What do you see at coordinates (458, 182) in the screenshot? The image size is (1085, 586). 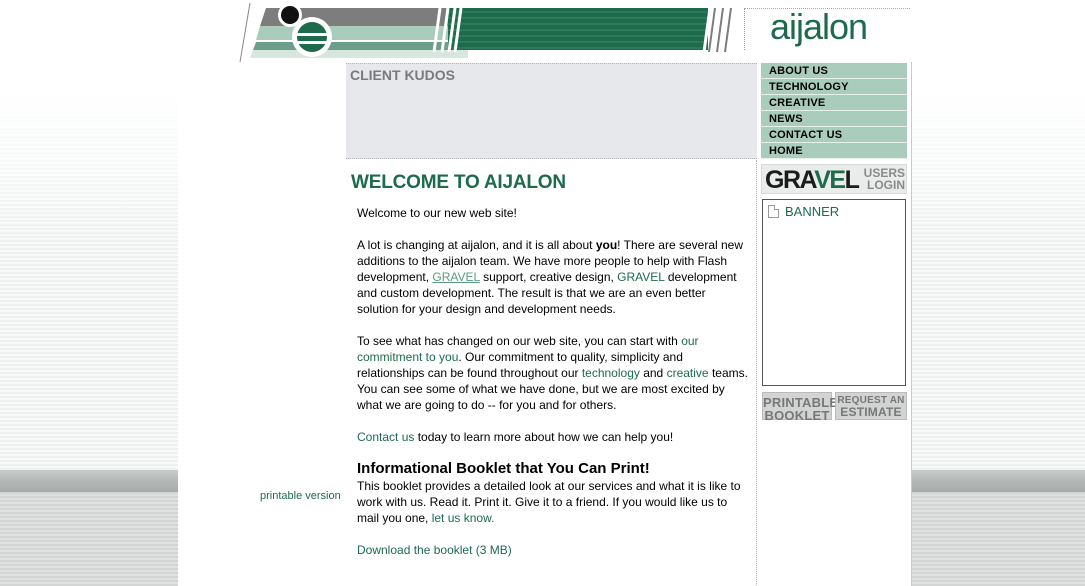 I see `page-title: WELCOME TO AIJALON` at bounding box center [458, 182].